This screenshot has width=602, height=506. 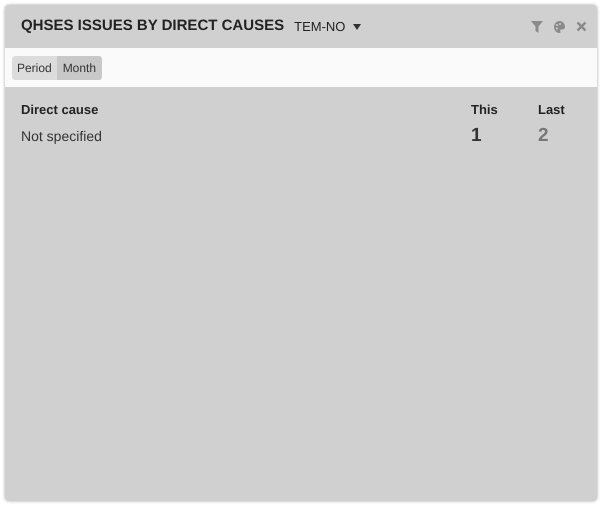 What do you see at coordinates (581, 26) in the screenshot?
I see `close-icon` at bounding box center [581, 26].